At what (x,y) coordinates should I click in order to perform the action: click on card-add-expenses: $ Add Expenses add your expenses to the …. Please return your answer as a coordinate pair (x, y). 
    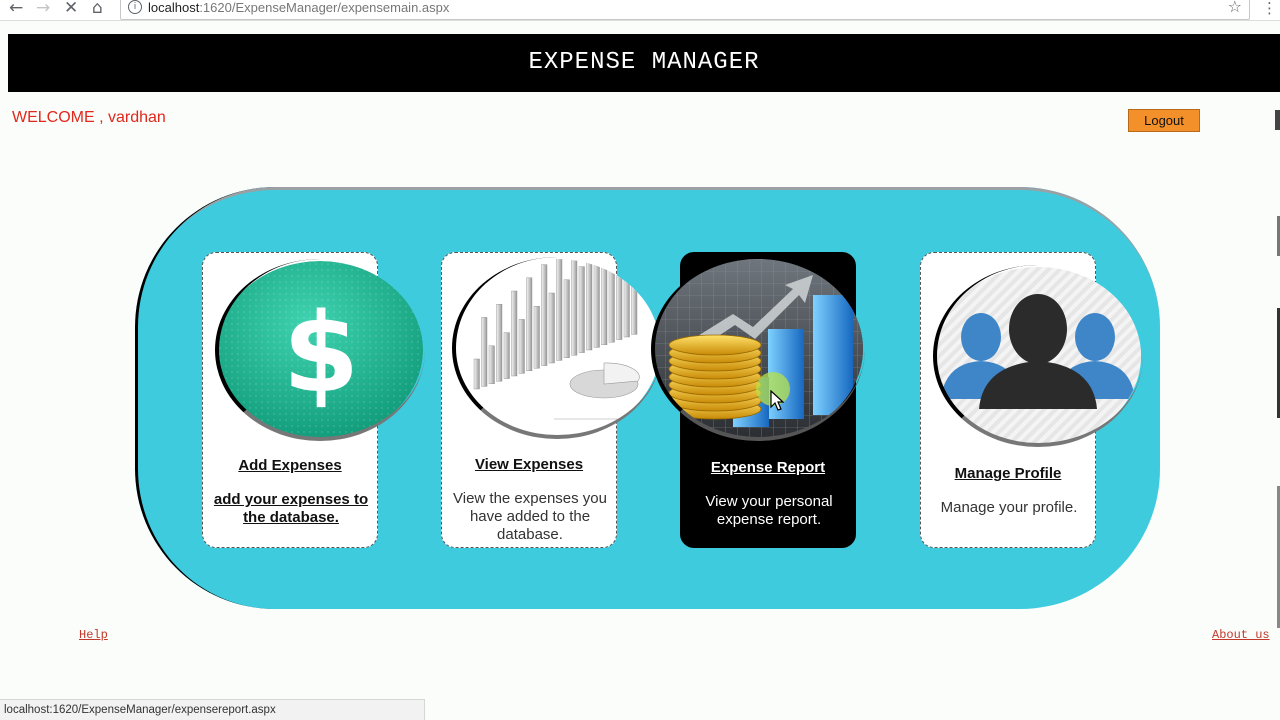
    Looking at the image, I should click on (313, 400).